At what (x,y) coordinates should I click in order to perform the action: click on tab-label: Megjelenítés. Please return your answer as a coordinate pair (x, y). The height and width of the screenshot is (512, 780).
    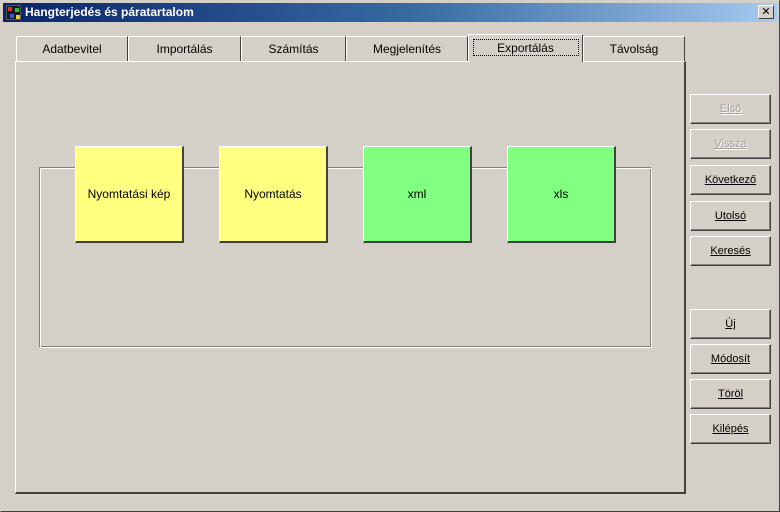
    Looking at the image, I should click on (407, 49).